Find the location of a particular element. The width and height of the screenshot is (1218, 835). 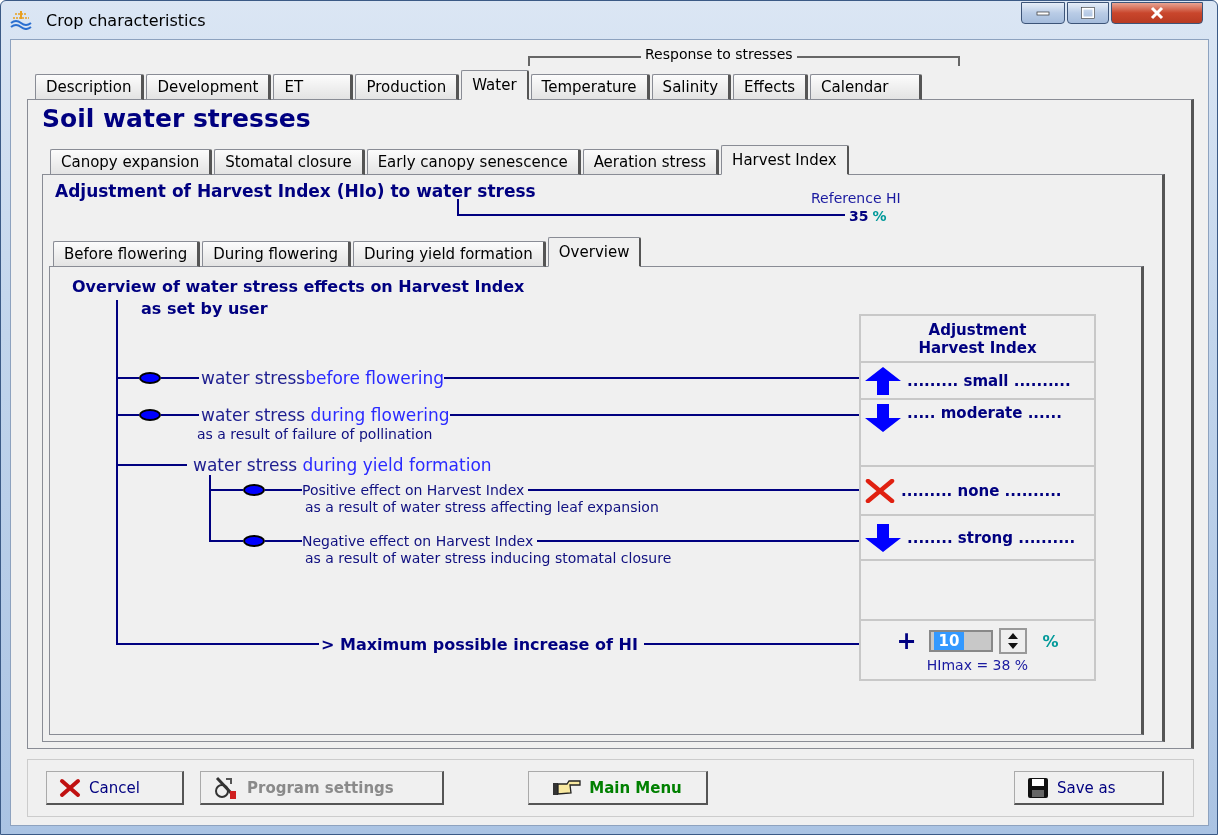

maximize-icon is located at coordinates (1088, 13).